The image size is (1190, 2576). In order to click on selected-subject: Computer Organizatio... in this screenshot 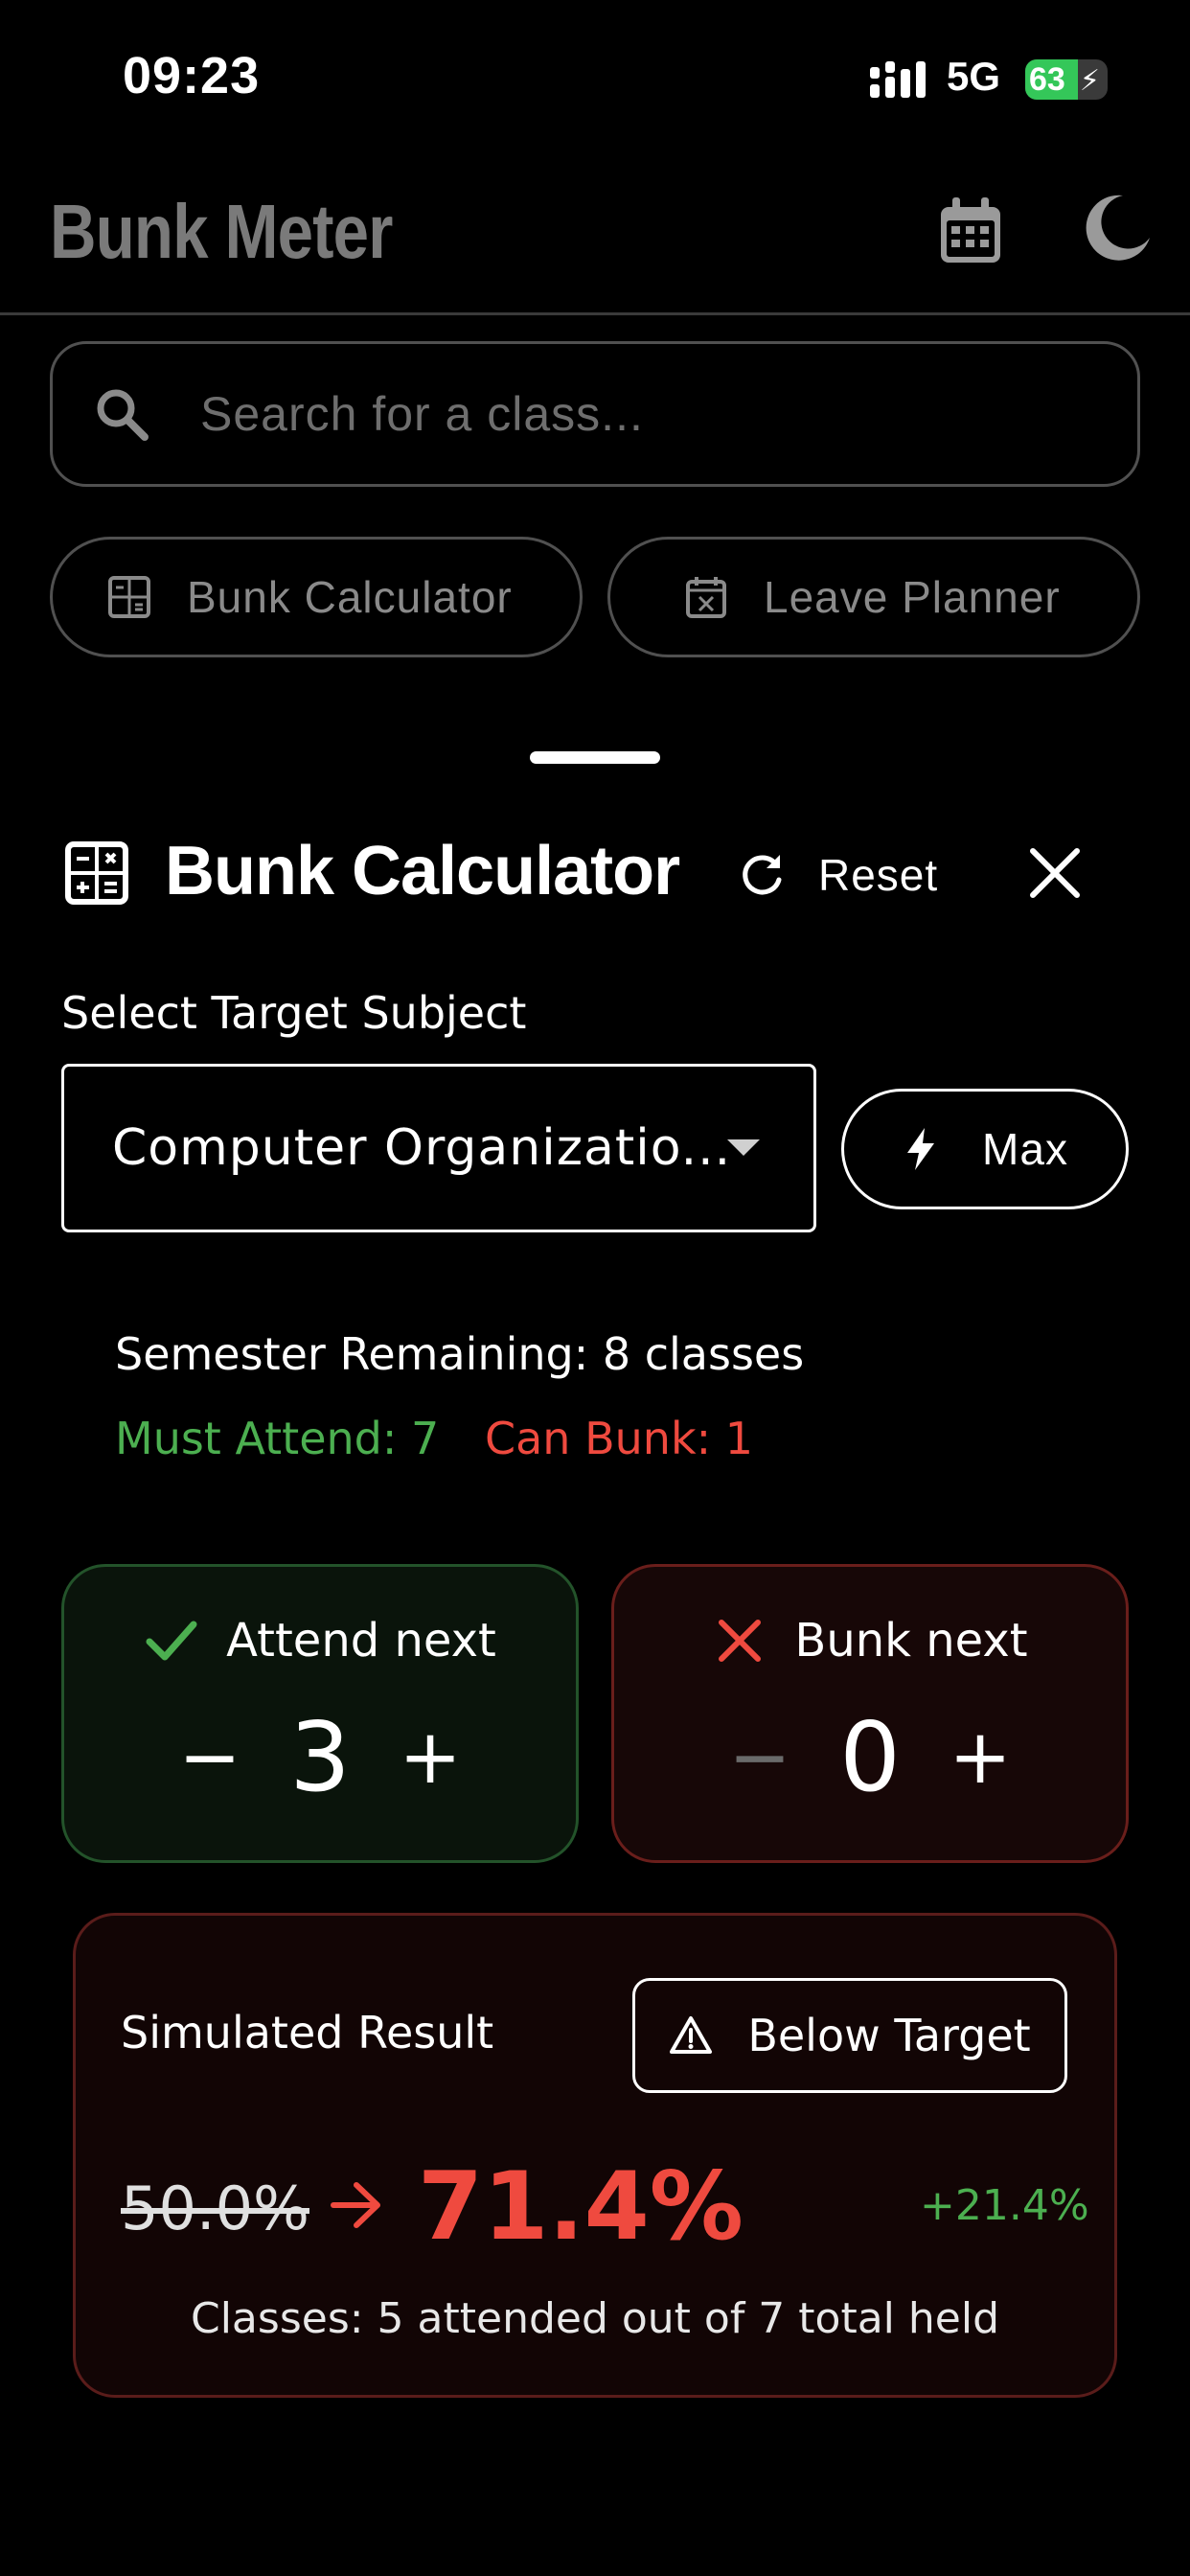, I will do `click(422, 1148)`.